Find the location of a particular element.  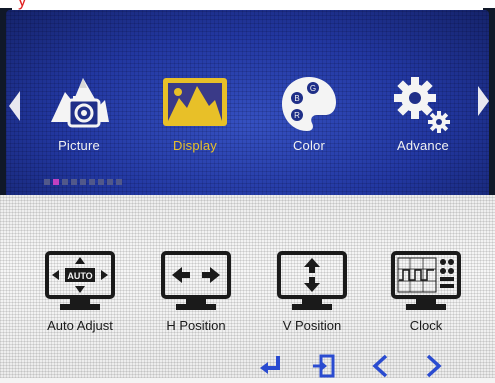

menu-item-label: Picture is located at coordinates (79, 145).